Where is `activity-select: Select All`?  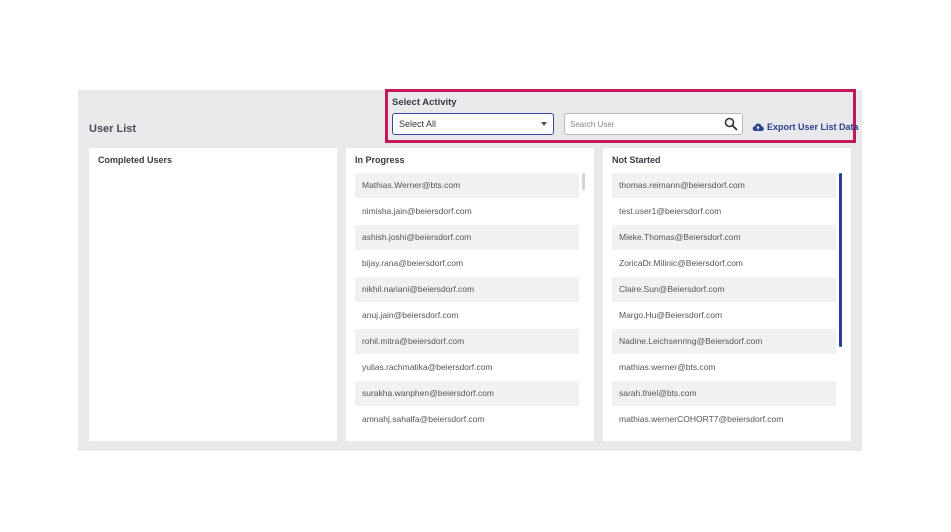 activity-select: Select All is located at coordinates (473, 124).